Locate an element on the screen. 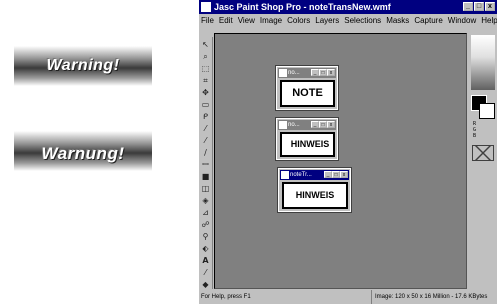 This screenshot has height=304, width=497. retouch-icon: ■ is located at coordinates (205, 176).